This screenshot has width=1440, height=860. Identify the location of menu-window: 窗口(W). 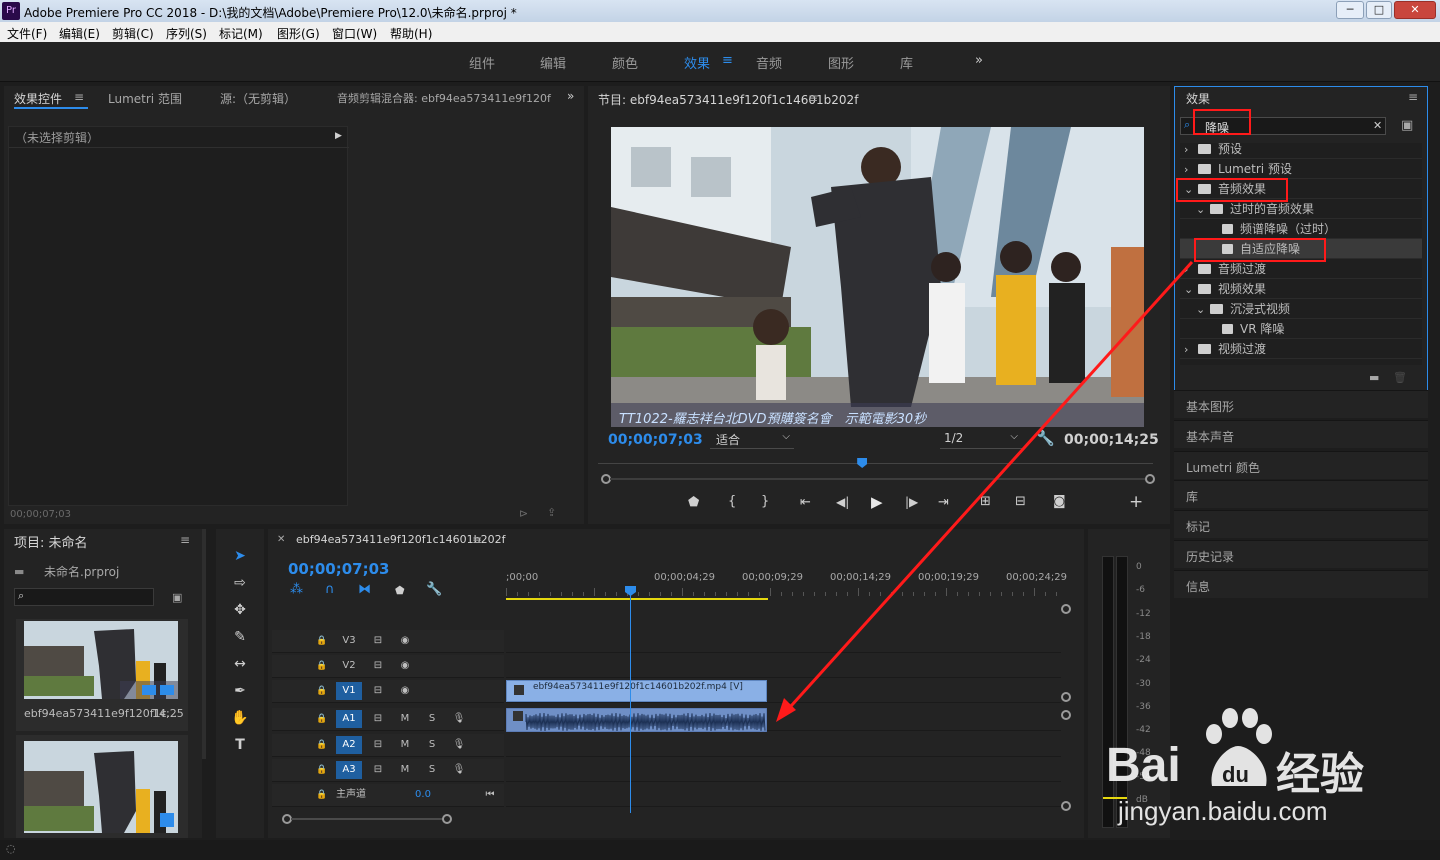
(354, 33).